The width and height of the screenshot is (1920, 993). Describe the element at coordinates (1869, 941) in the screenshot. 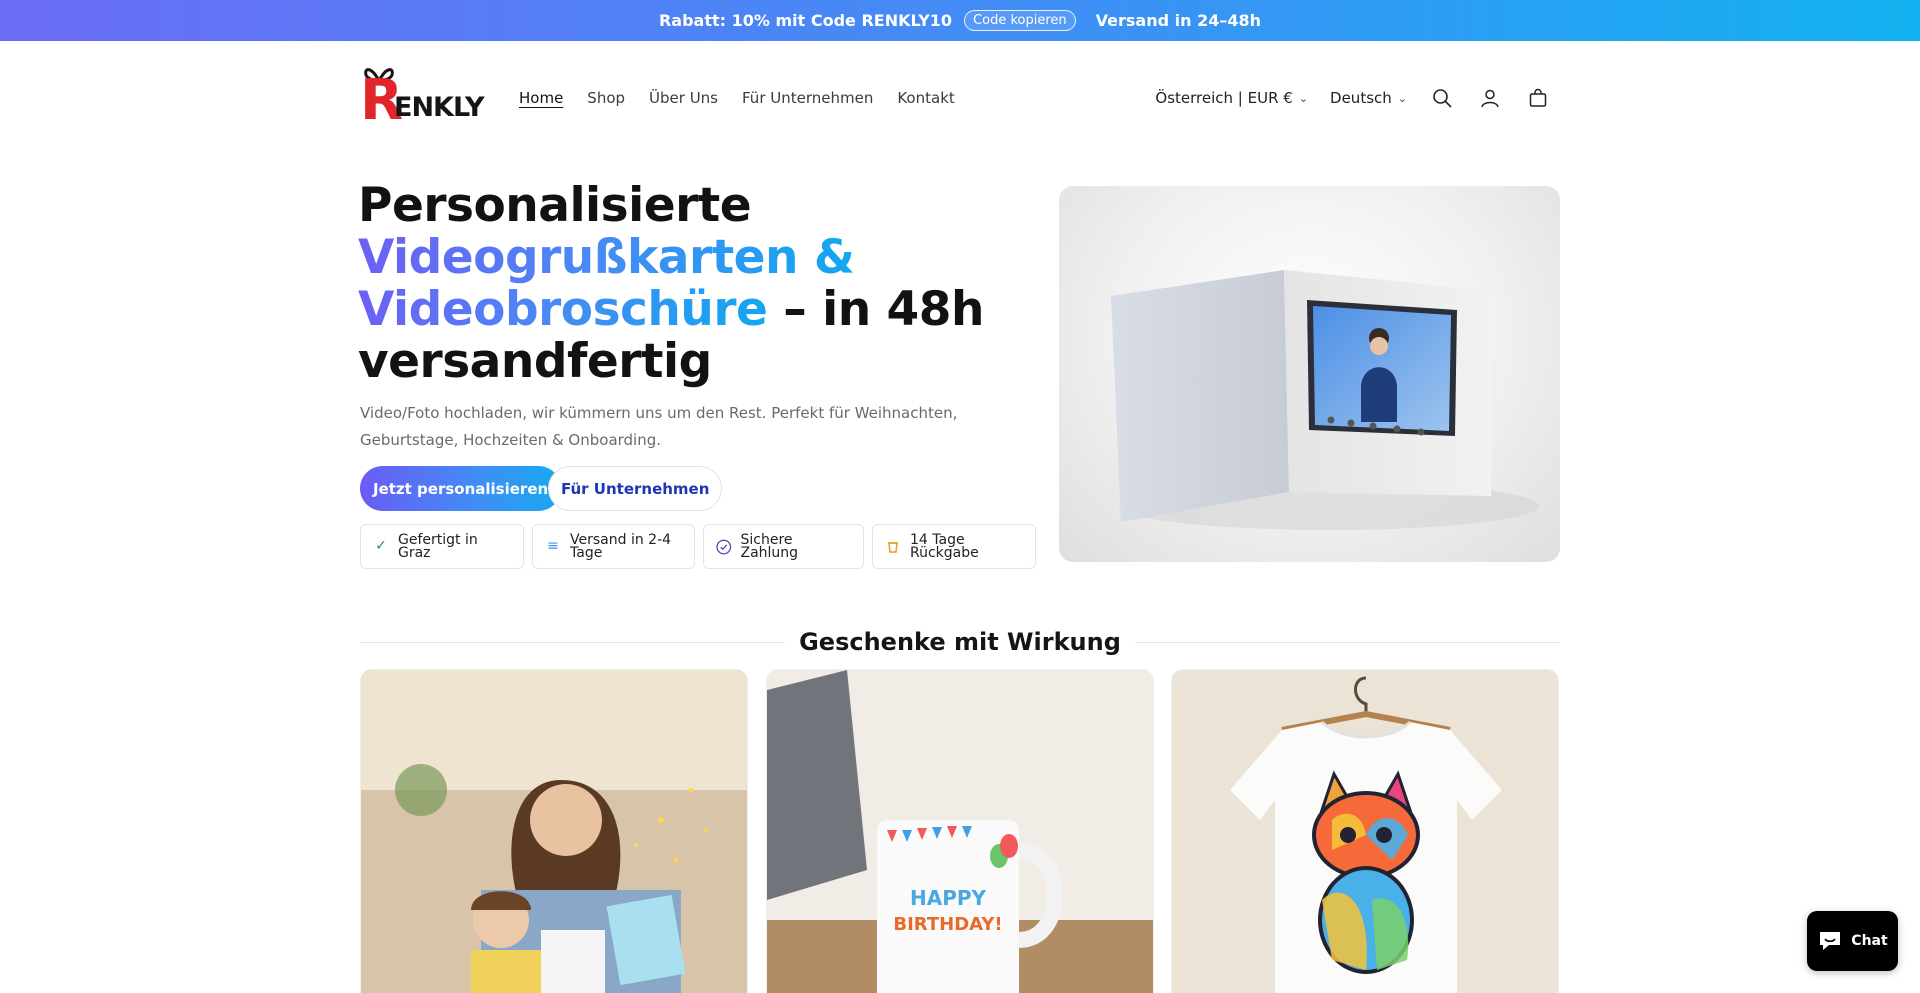

I see `chat-label: Chat` at that location.